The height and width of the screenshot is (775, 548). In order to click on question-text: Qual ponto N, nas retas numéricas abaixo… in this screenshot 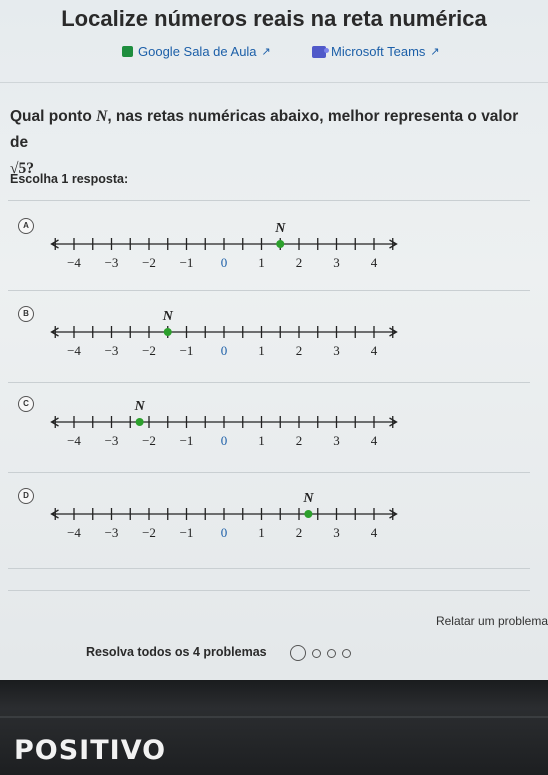, I will do `click(274, 143)`.